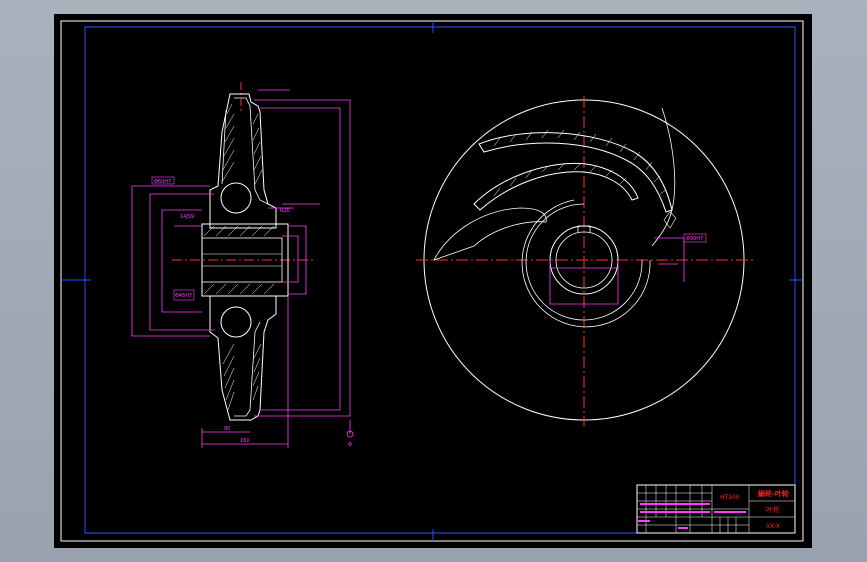 The height and width of the screenshot is (562, 867). I want to click on front-dimensions, so click(617, 271).